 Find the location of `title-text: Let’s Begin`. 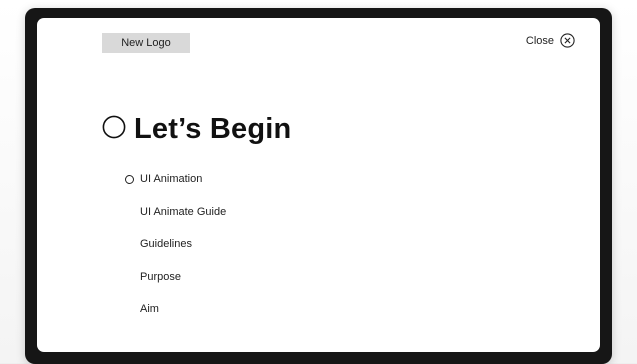

title-text: Let’s Begin is located at coordinates (213, 129).